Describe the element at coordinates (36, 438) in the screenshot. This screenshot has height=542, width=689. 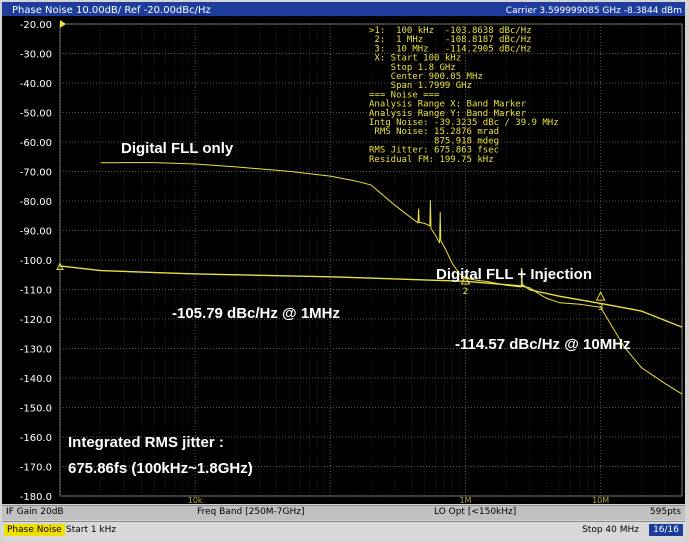
I see `y-tick-label: -160.0` at that location.